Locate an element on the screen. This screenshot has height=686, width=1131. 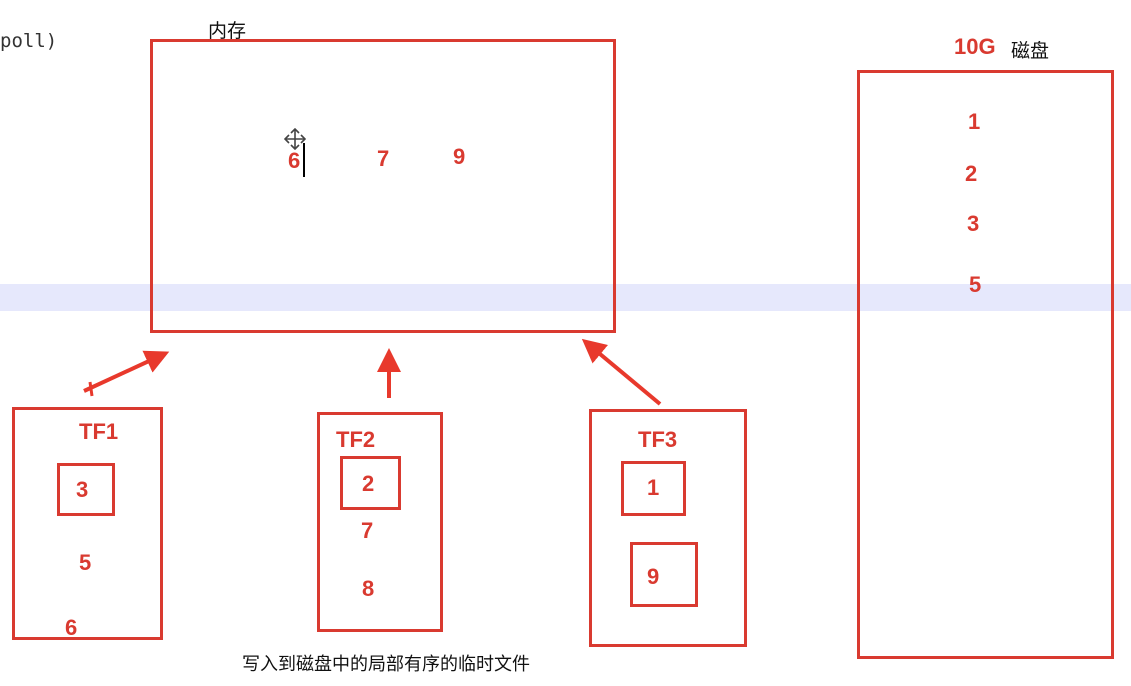
flow-arrows is located at coordinates (372, 372).